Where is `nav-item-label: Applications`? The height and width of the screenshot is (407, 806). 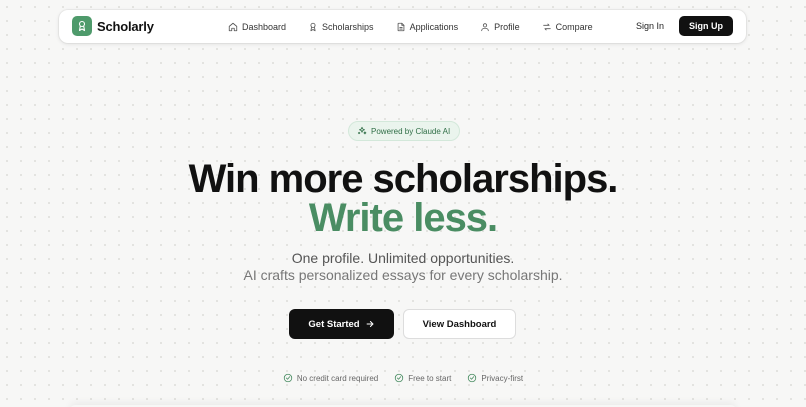 nav-item-label: Applications is located at coordinates (434, 26).